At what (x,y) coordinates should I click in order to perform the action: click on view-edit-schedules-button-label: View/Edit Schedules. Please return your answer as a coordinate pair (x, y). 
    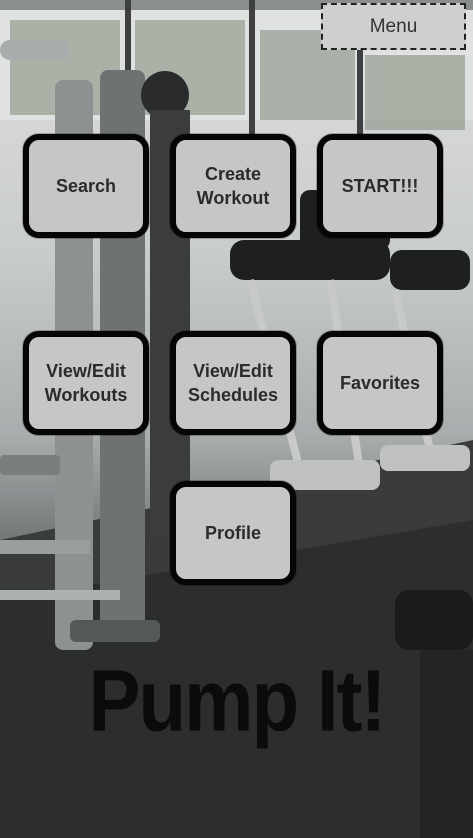
    Looking at the image, I should click on (233, 382).